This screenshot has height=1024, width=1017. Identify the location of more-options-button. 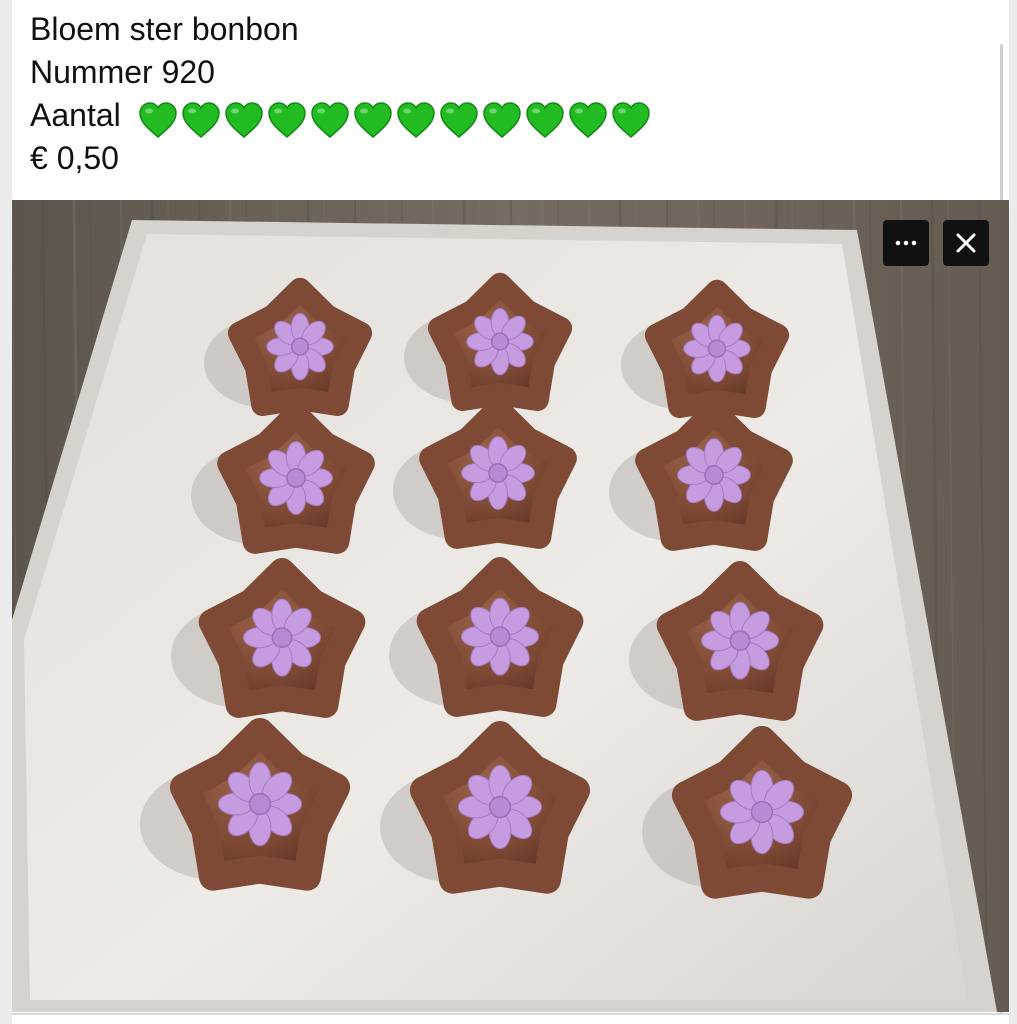
(906, 243).